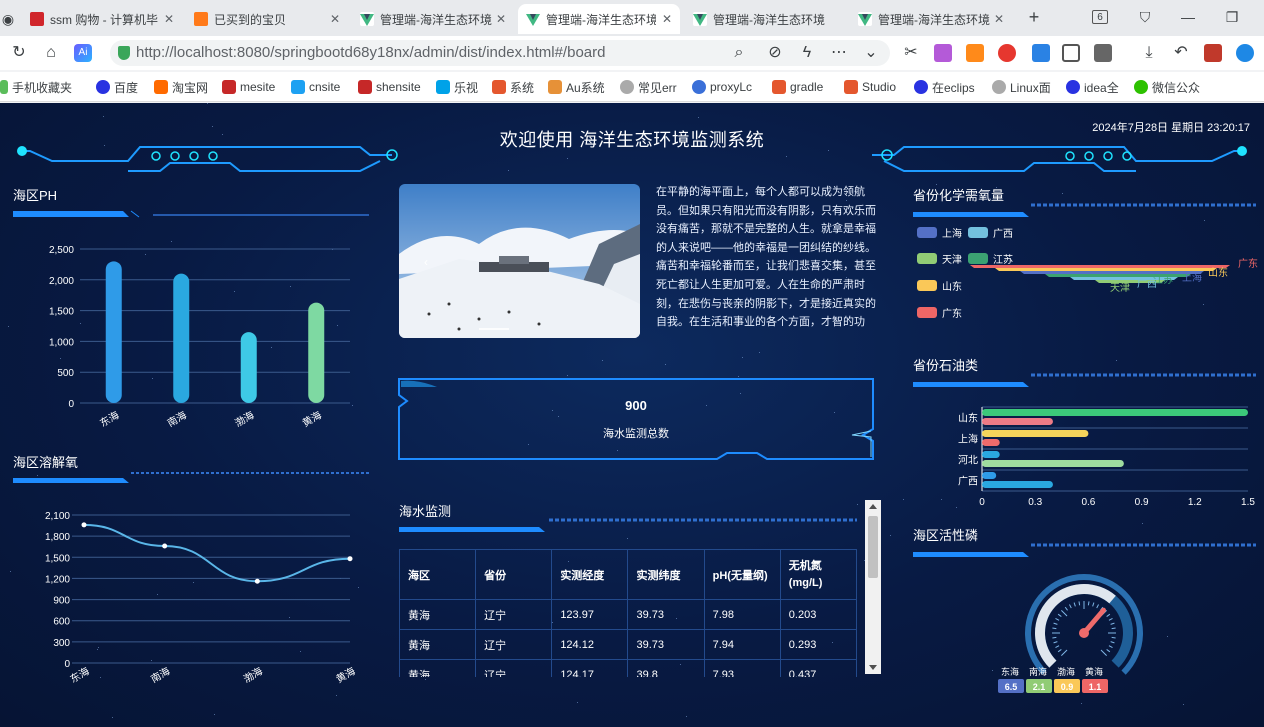 The height and width of the screenshot is (727, 1264). I want to click on bookmark-item: 在eclips, so click(944, 87).